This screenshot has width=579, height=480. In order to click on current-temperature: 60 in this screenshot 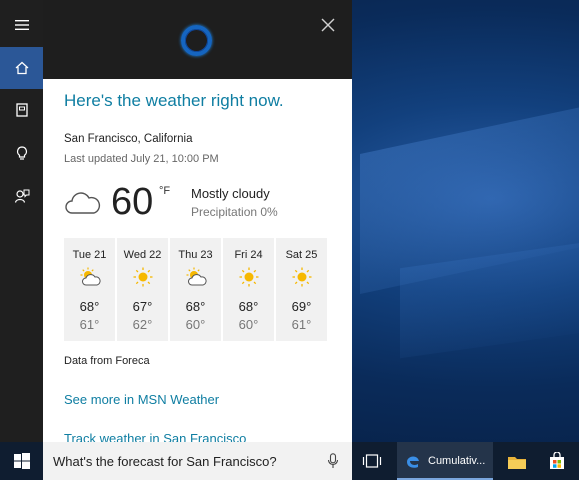, I will do `click(132, 202)`.